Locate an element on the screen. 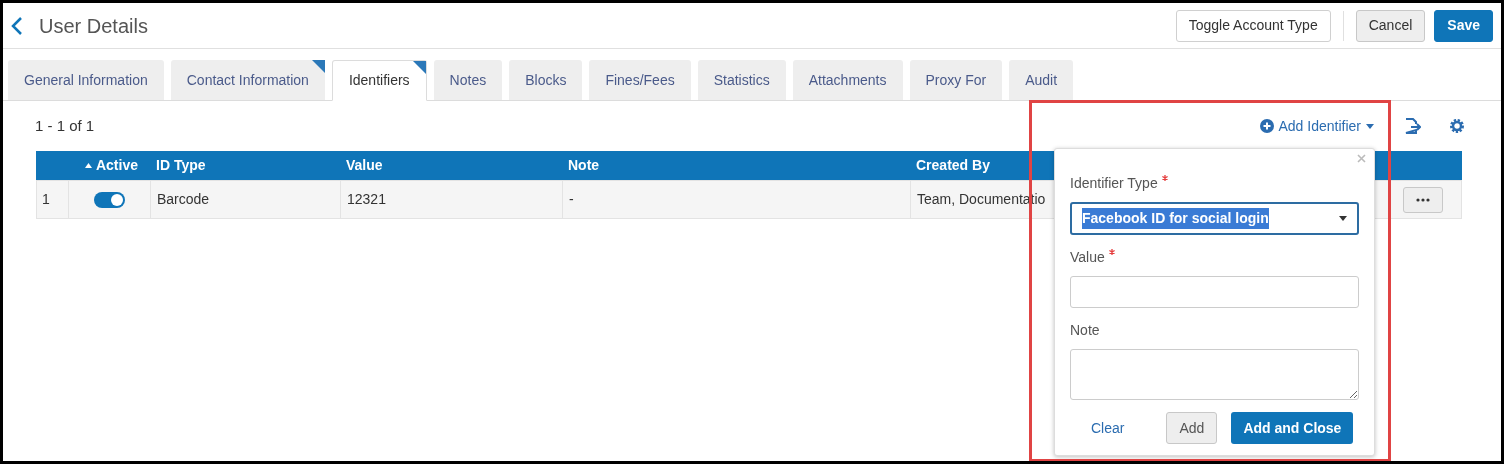 The width and height of the screenshot is (1504, 464). results-count: 1 - 1 of 1 is located at coordinates (65, 125).